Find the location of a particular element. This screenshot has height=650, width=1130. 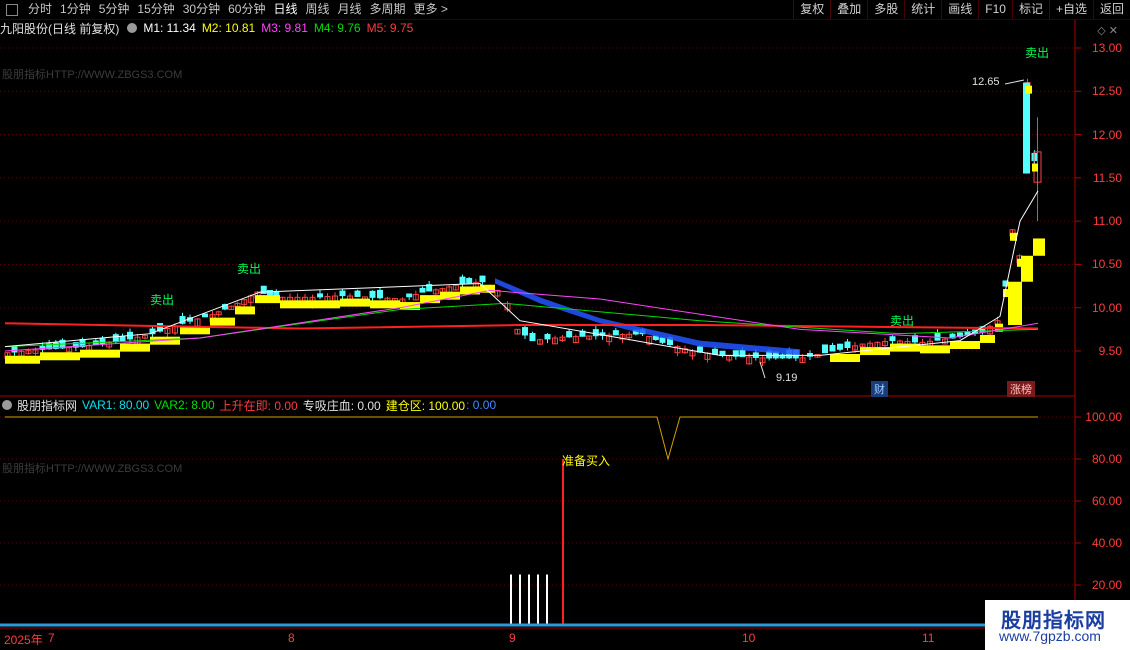

button-fuquan: 复权 is located at coordinates (811, 9).